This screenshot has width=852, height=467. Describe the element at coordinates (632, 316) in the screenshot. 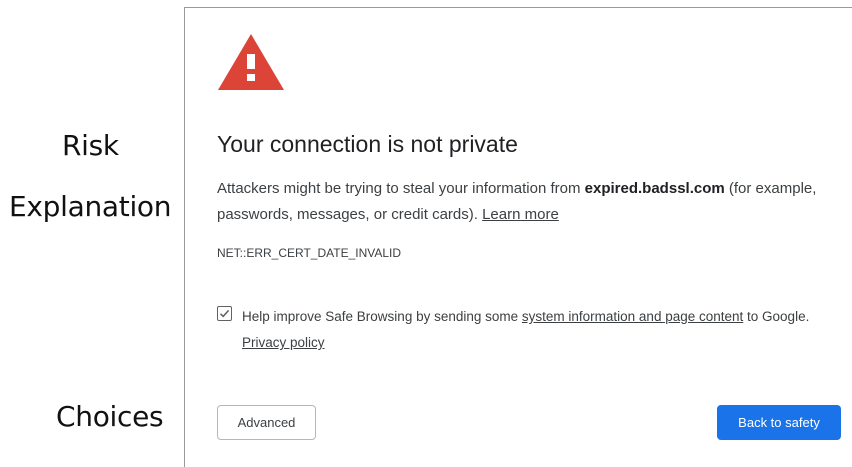

I see `system-info-link: system information and page content` at that location.